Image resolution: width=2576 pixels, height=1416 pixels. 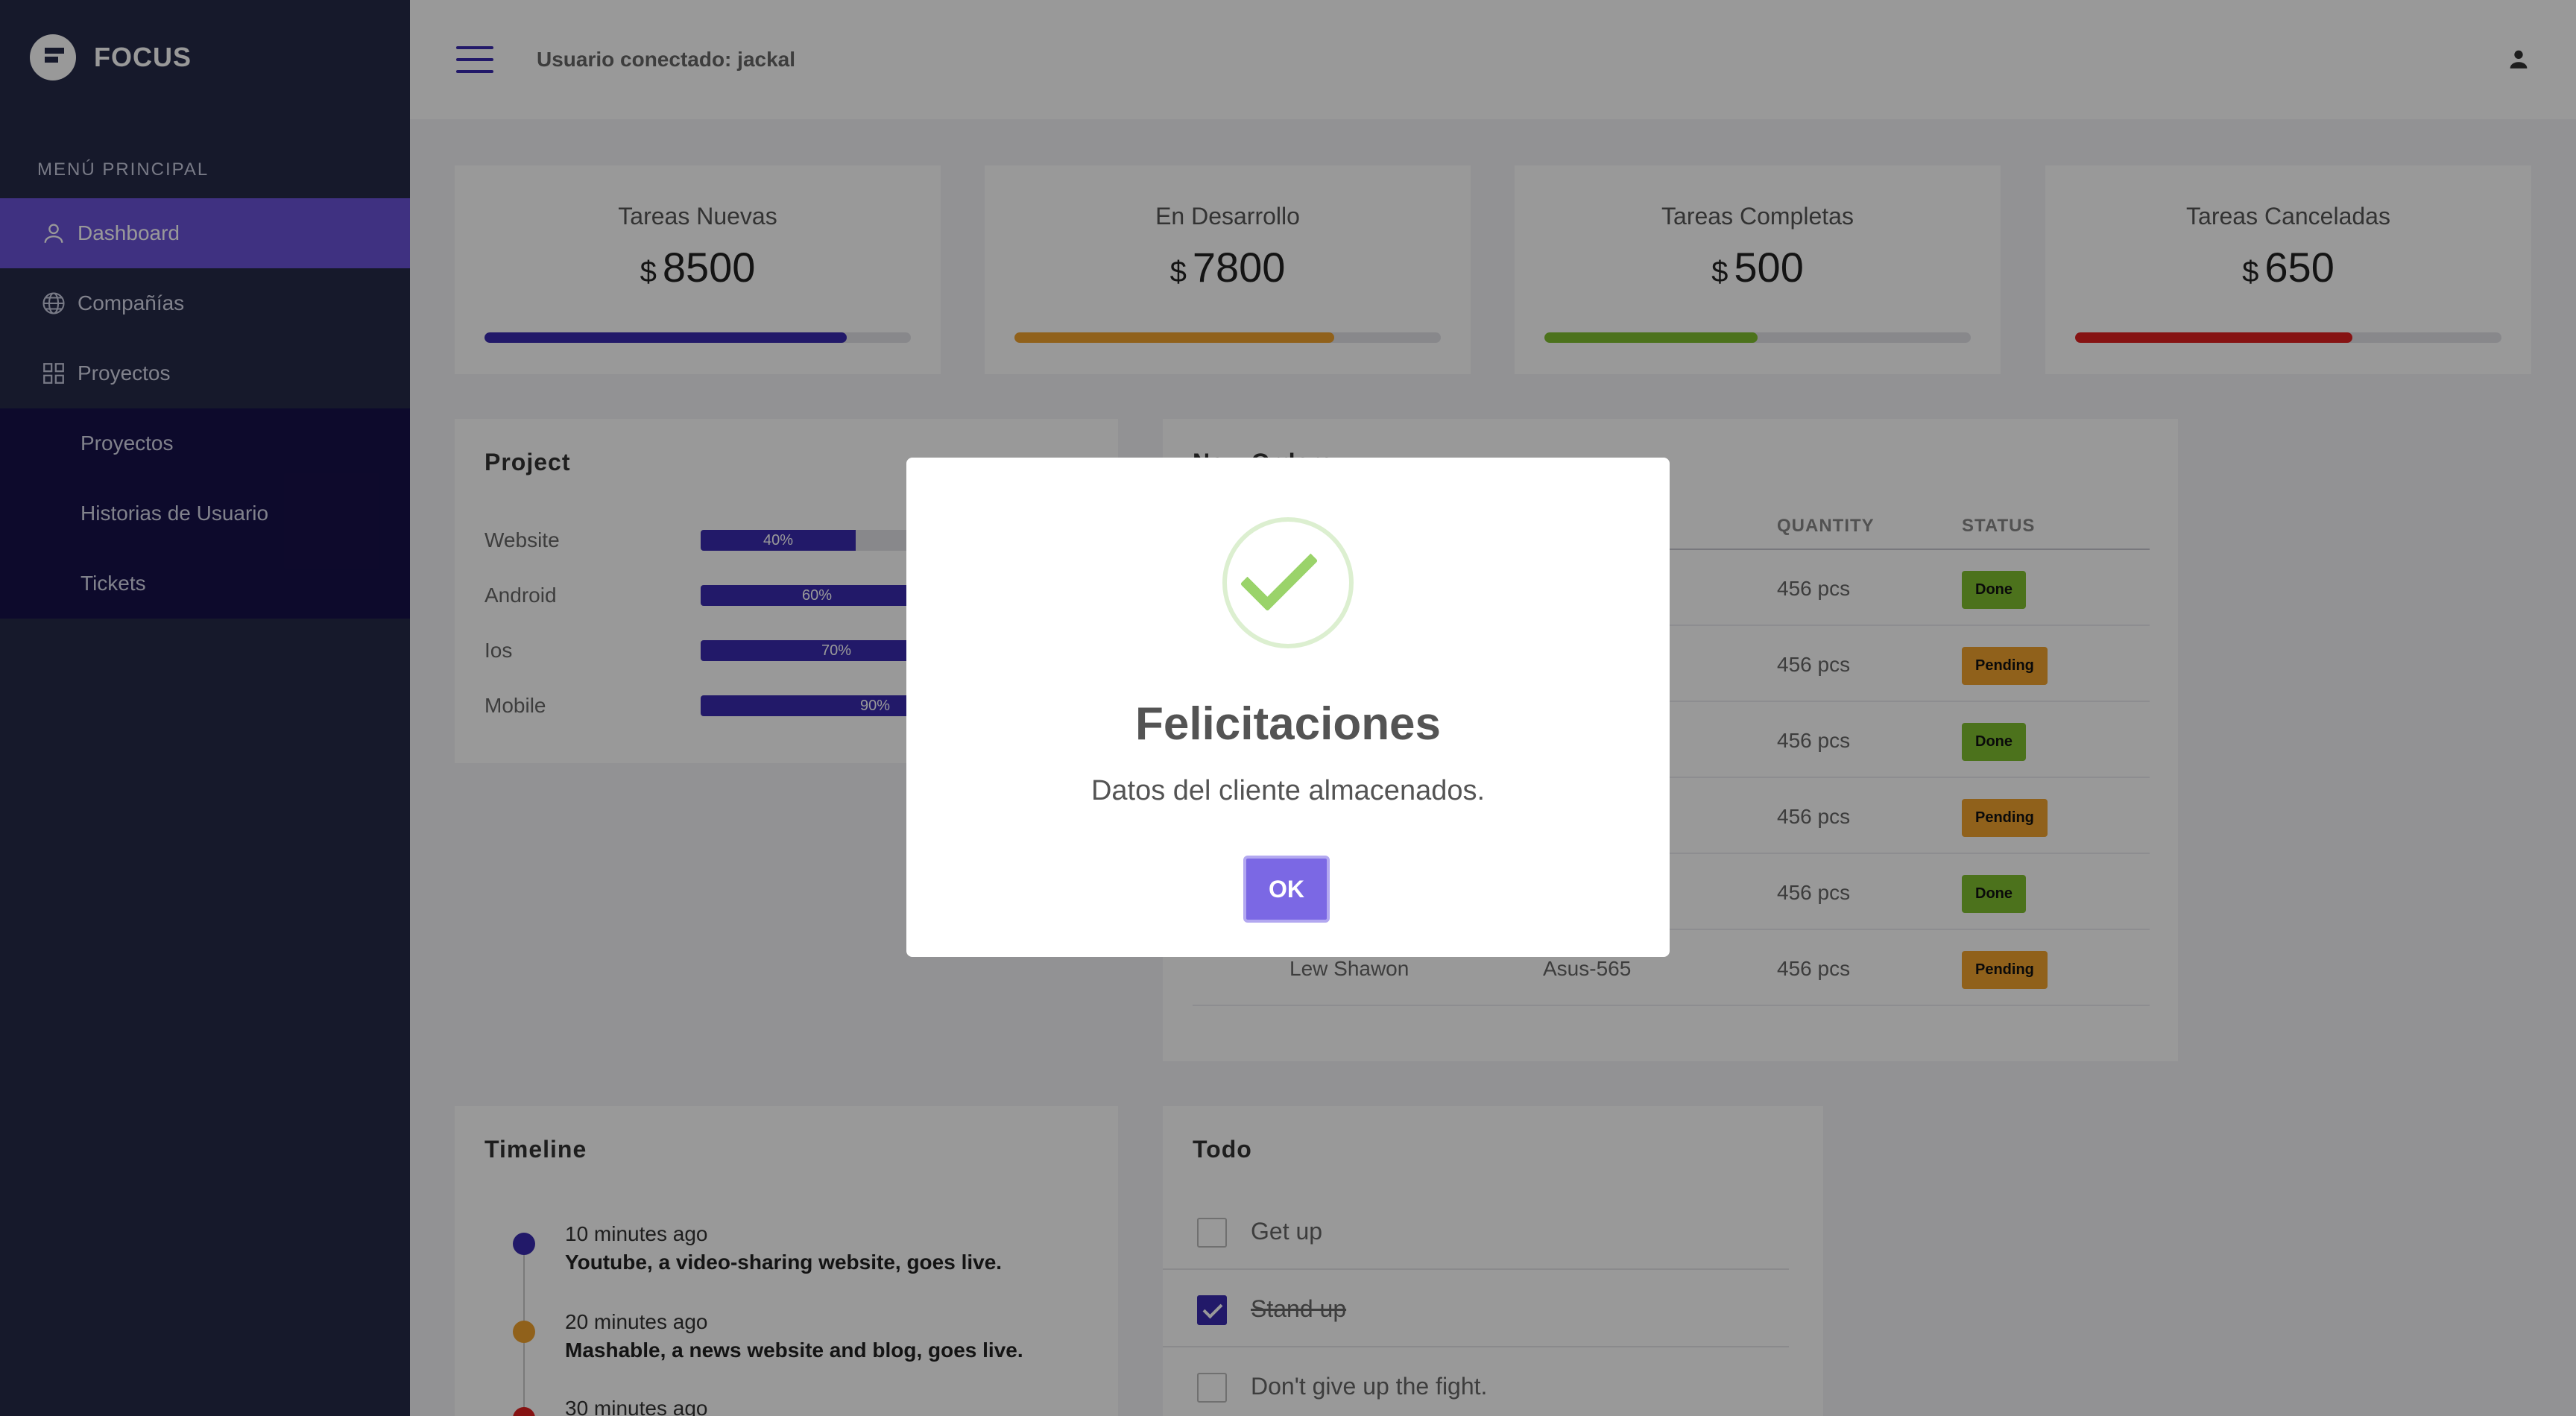 What do you see at coordinates (1288, 790) in the screenshot?
I see `dialog-message: Datos del cliente almacenados.` at bounding box center [1288, 790].